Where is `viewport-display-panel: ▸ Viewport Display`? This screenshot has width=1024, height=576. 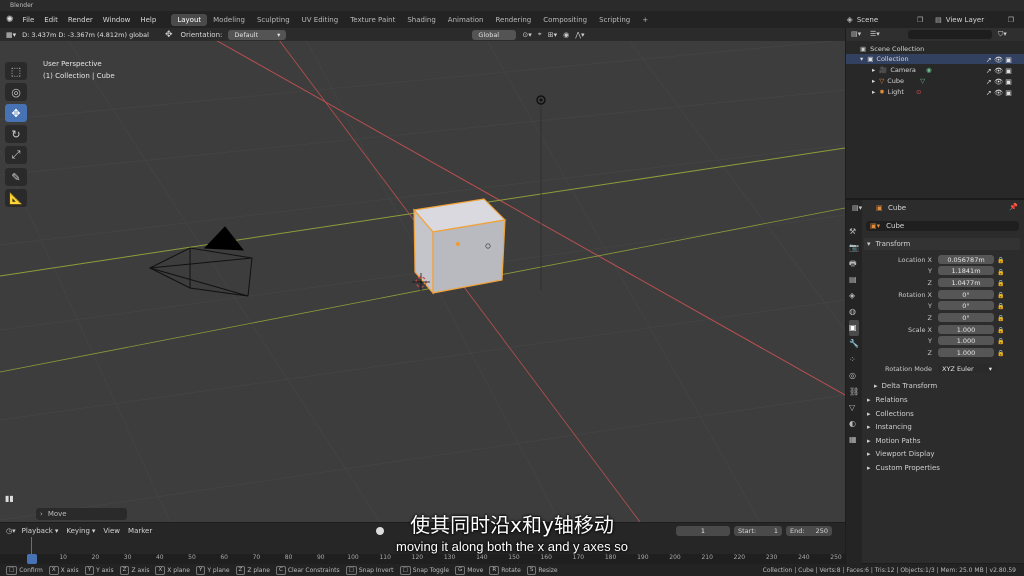 viewport-display-panel: ▸ Viewport Display is located at coordinates (942, 454).